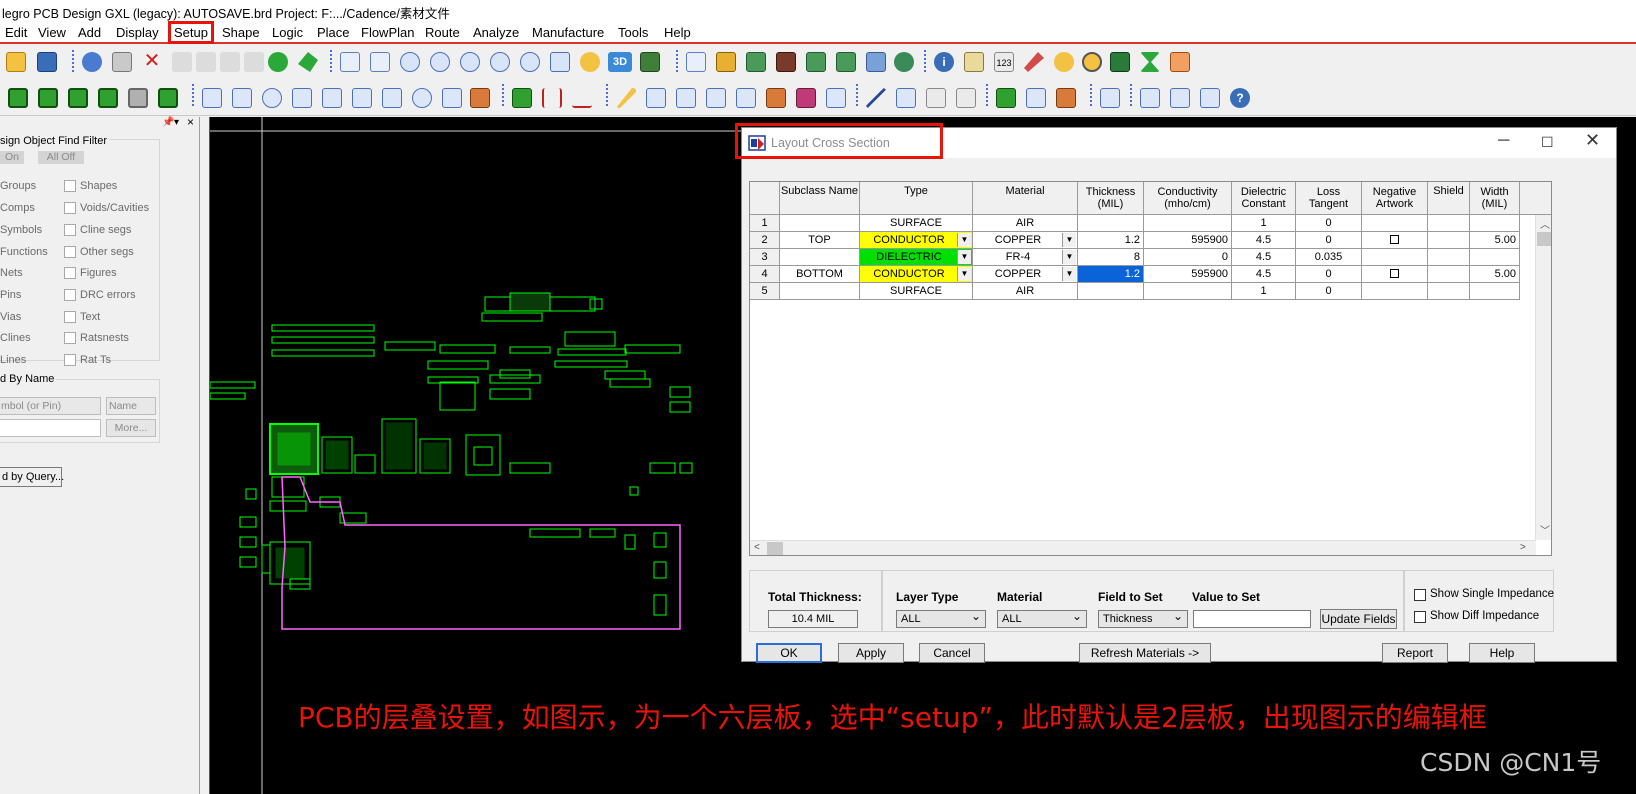  Describe the element at coordinates (1395, 274) in the screenshot. I see `cell-negative` at that location.